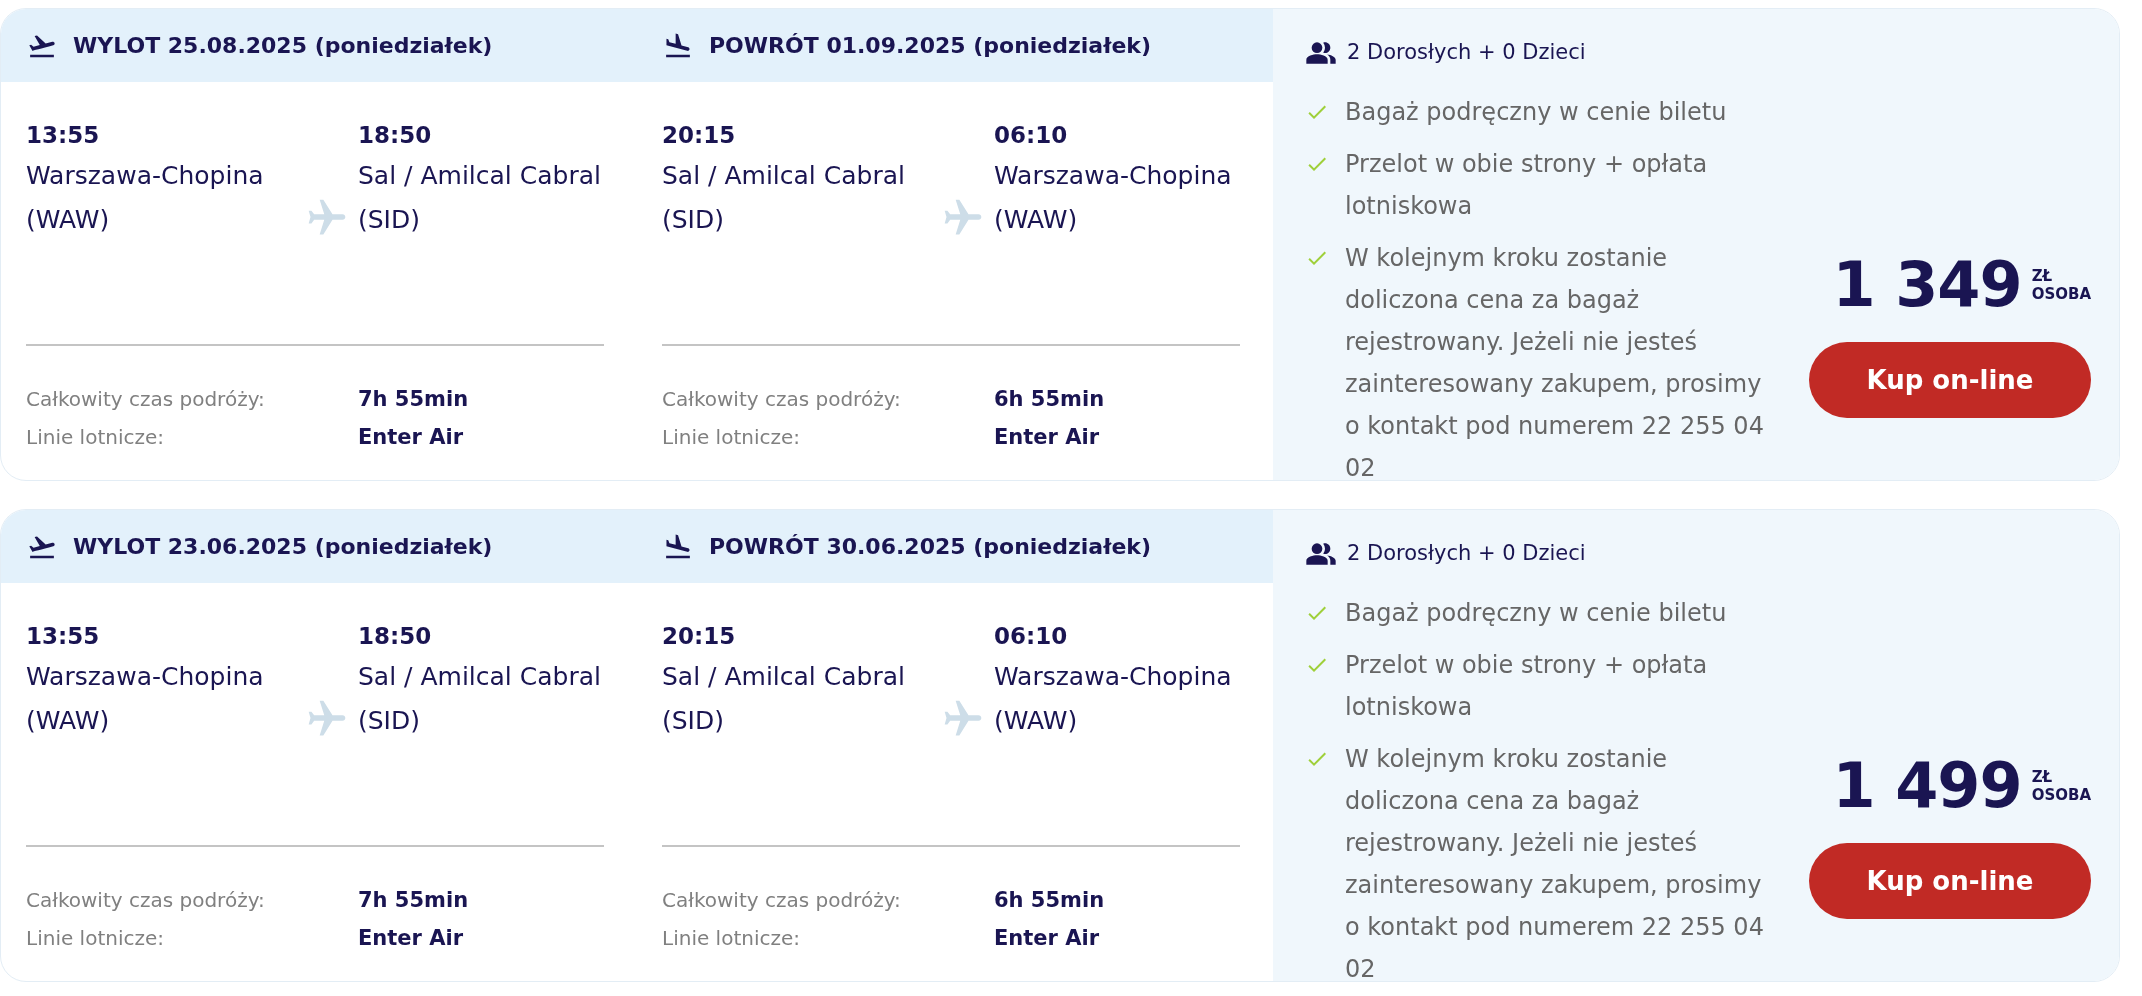  I want to click on leg-heading: WYLOT 25.08.2025 (poniedziałek), so click(283, 46).